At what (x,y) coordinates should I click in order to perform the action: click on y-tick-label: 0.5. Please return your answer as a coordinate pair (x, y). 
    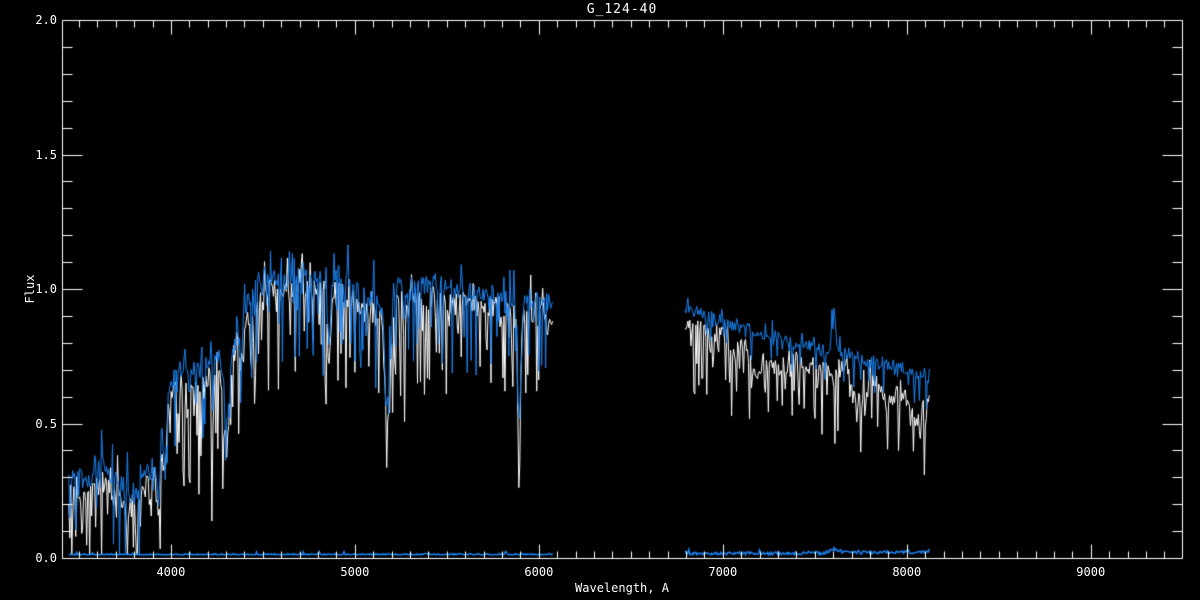
    Looking at the image, I should click on (46, 423).